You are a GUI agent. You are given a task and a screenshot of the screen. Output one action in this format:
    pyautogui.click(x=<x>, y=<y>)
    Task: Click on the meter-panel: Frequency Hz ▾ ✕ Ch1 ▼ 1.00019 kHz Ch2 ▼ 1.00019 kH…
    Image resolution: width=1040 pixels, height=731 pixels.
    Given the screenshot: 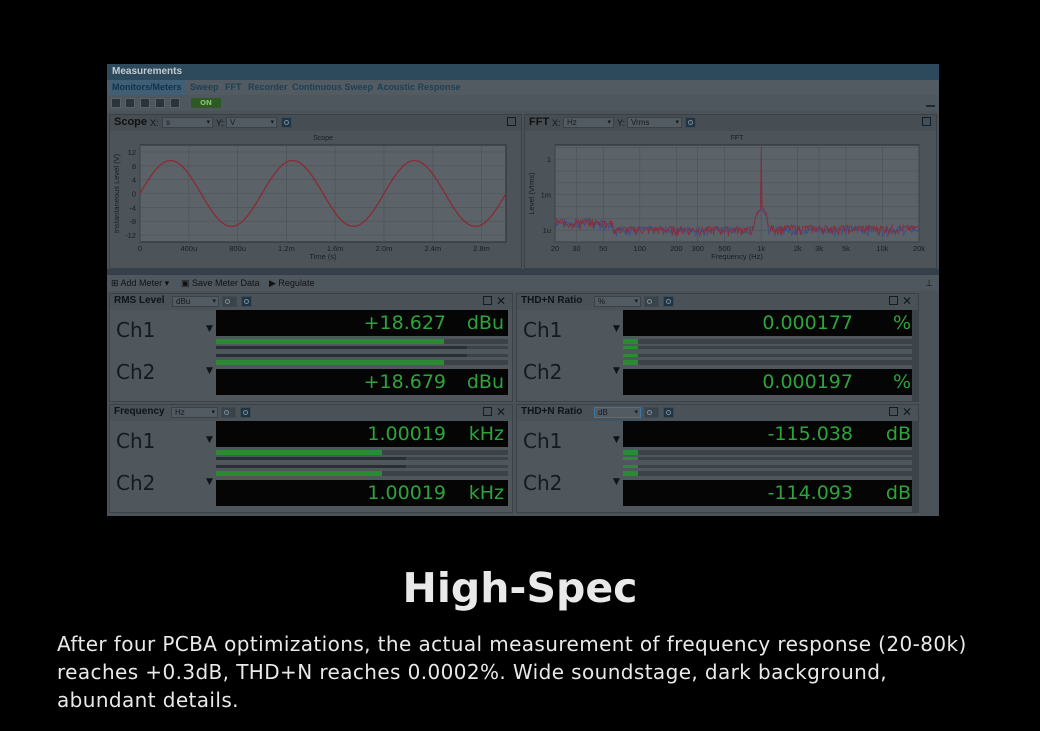 What is the action you would take?
    pyautogui.click(x=311, y=458)
    